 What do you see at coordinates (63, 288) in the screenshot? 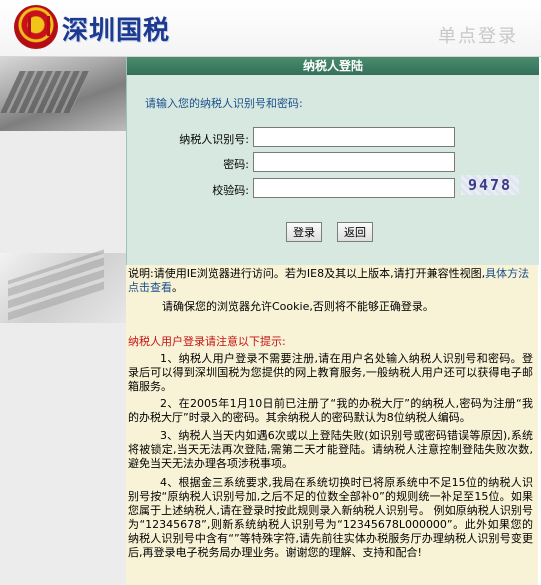
I see `keyboard-image` at bounding box center [63, 288].